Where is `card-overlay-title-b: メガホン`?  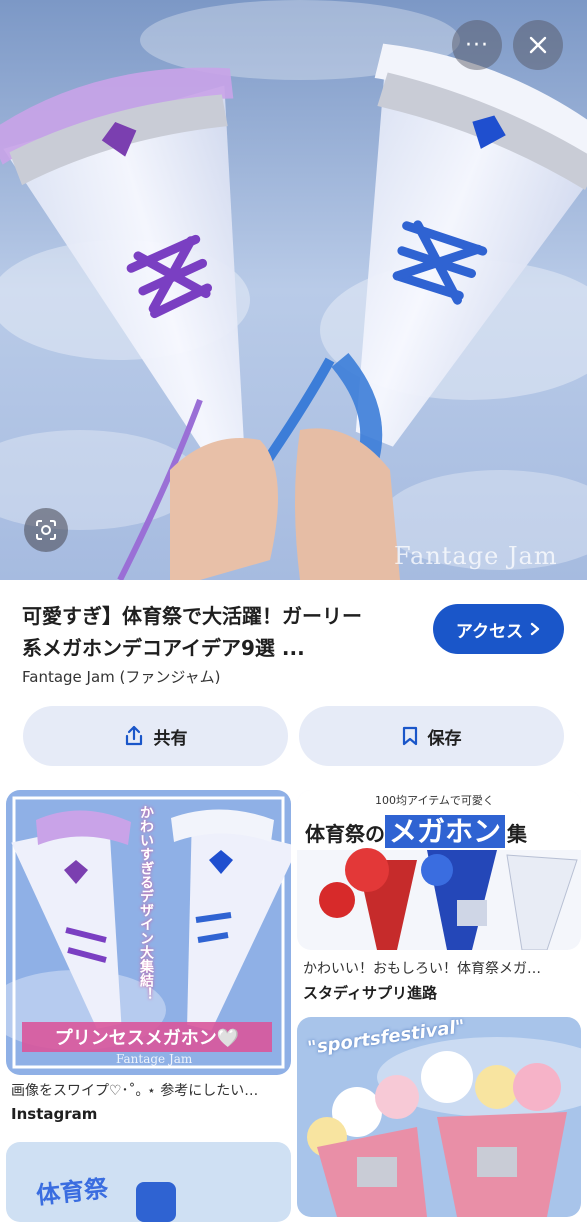 card-overlay-title-b: メガホン is located at coordinates (445, 831).